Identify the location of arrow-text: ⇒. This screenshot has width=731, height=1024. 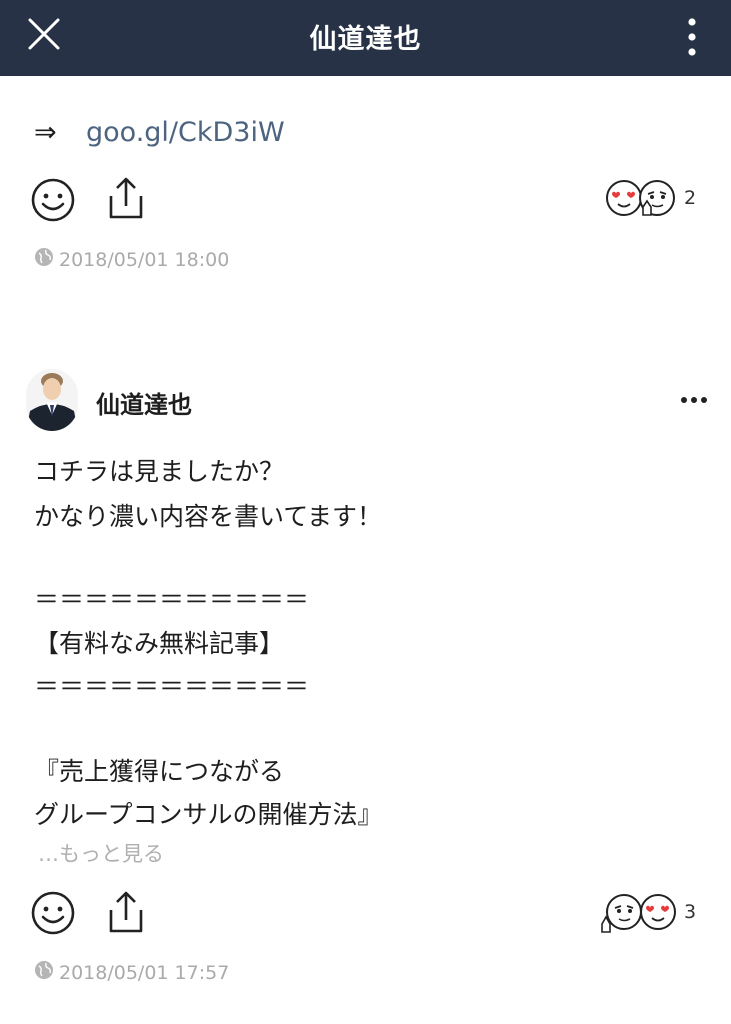
(45, 132).